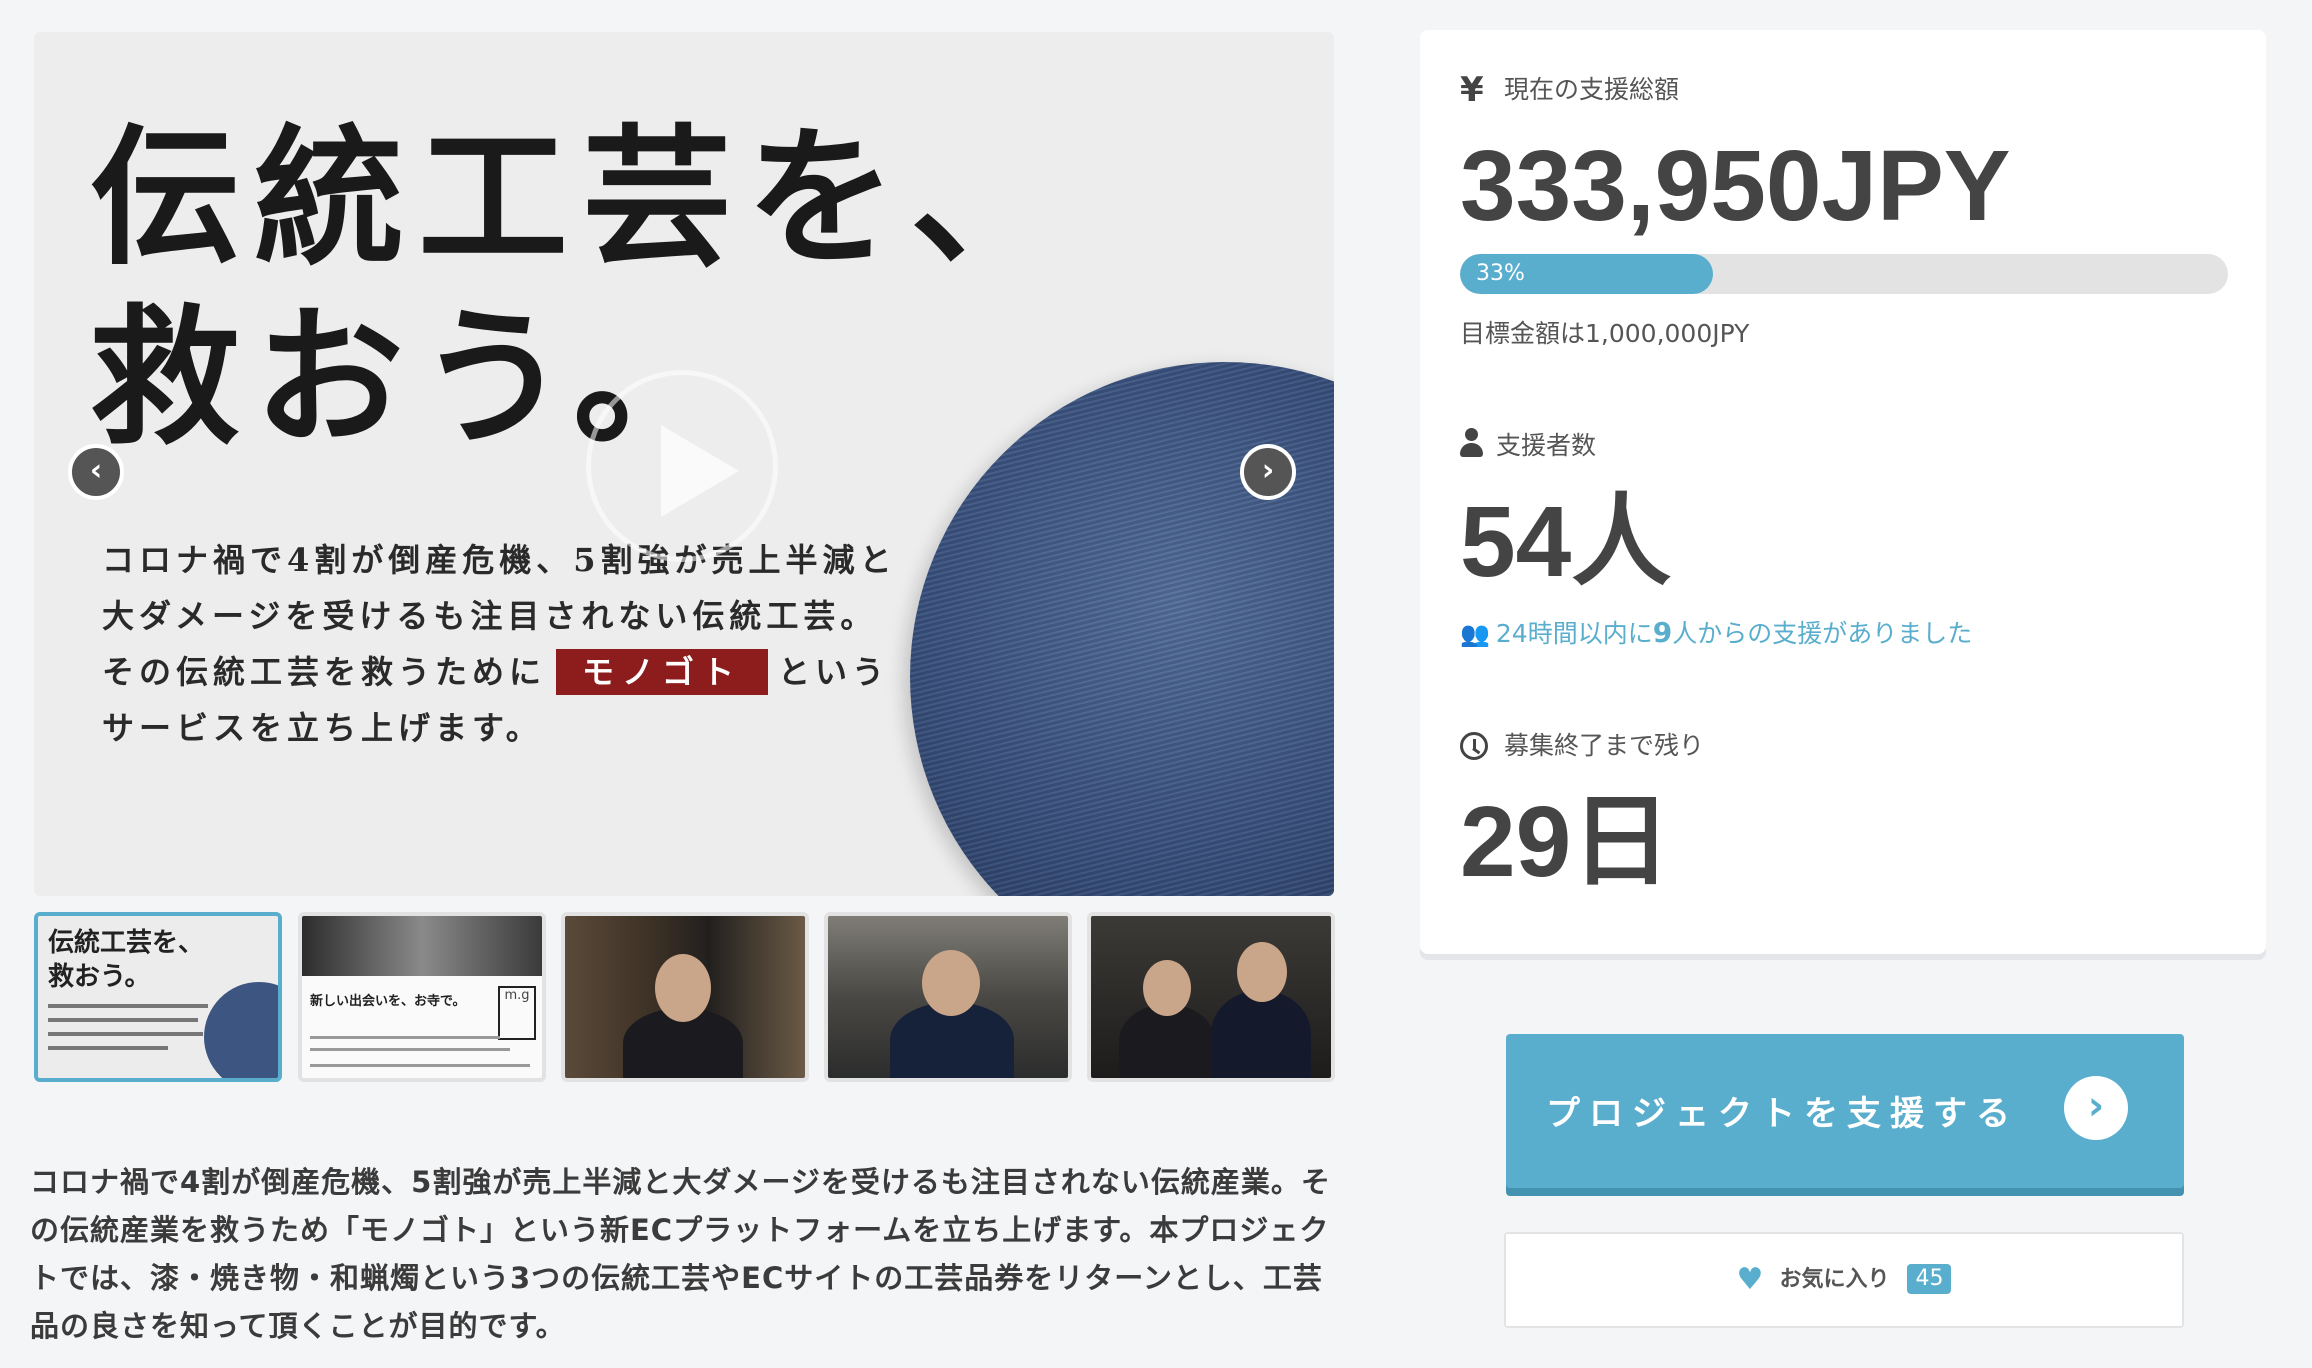 The image size is (2312, 1368). I want to click on yen-icon: ¥, so click(1472, 90).